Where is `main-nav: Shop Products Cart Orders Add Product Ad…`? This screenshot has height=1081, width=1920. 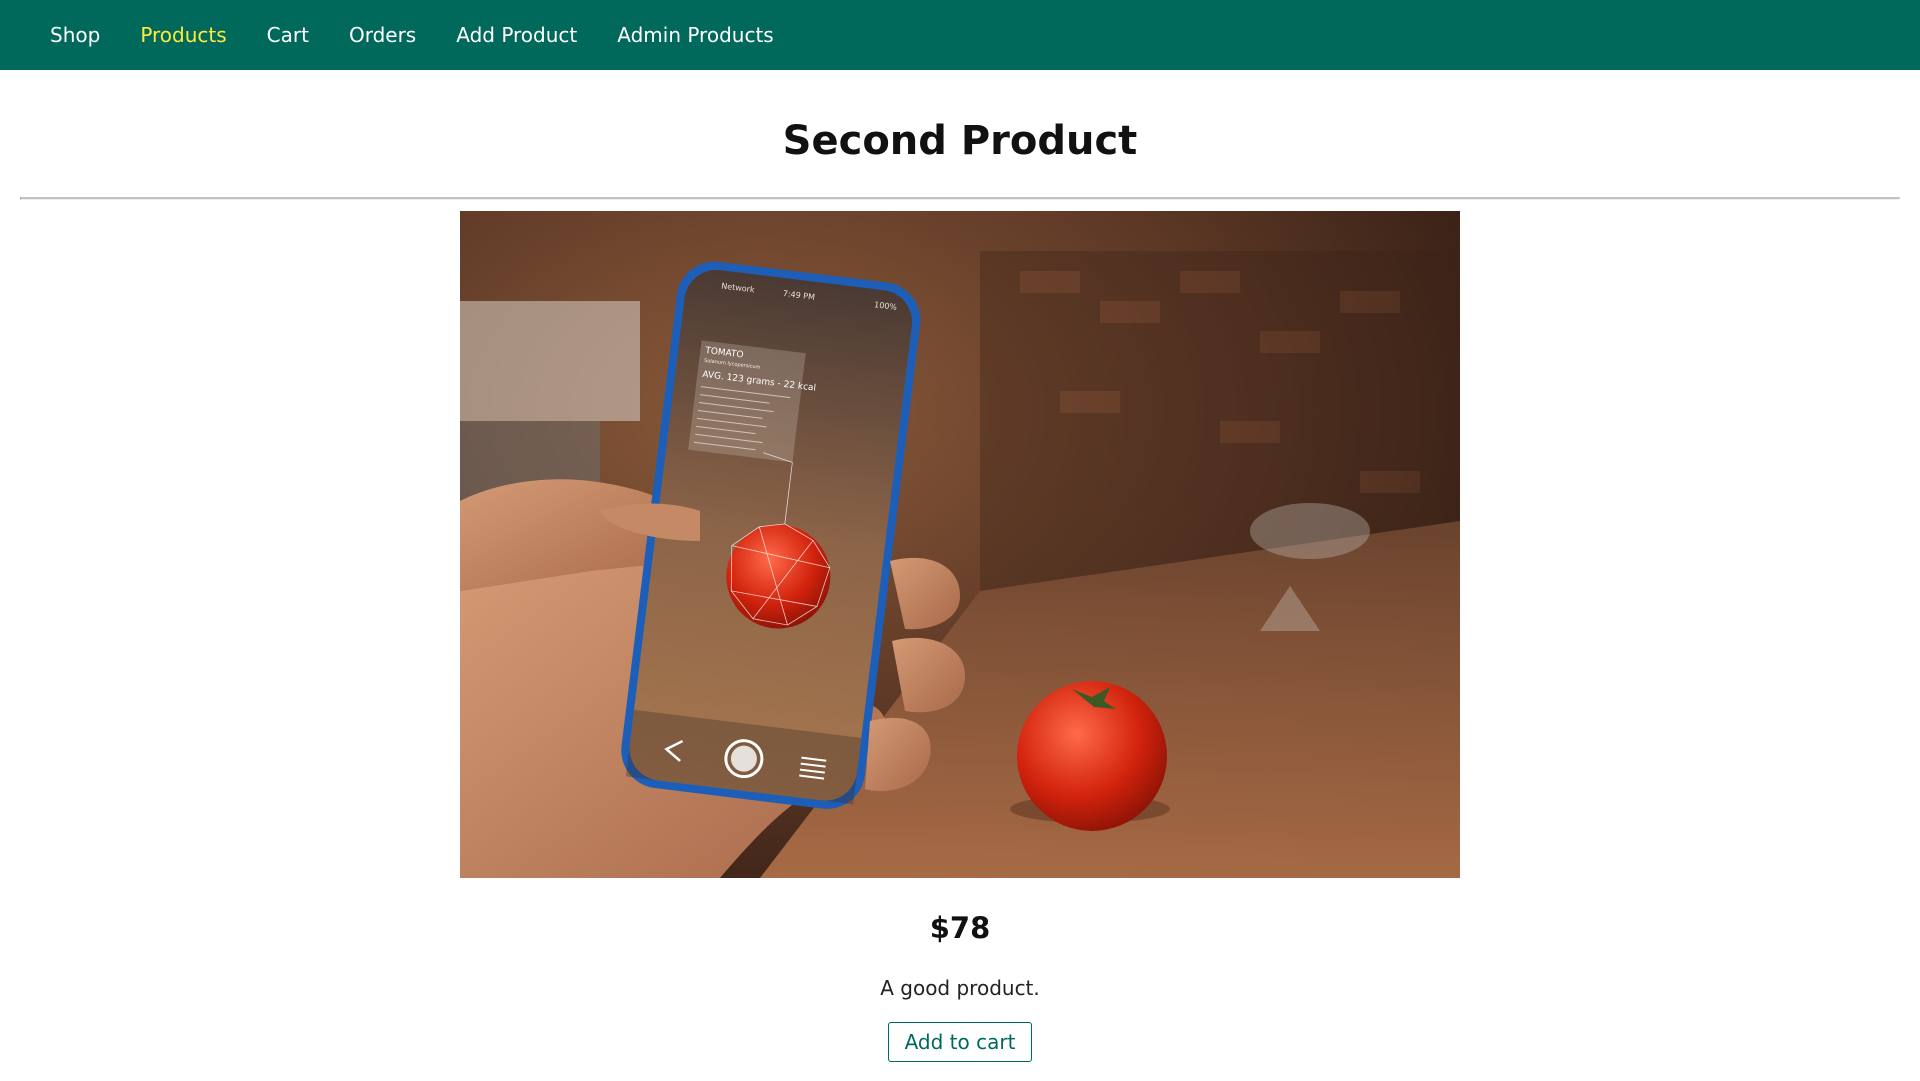
main-nav: Shop Products Cart Orders Add Product Ad… is located at coordinates (960, 35).